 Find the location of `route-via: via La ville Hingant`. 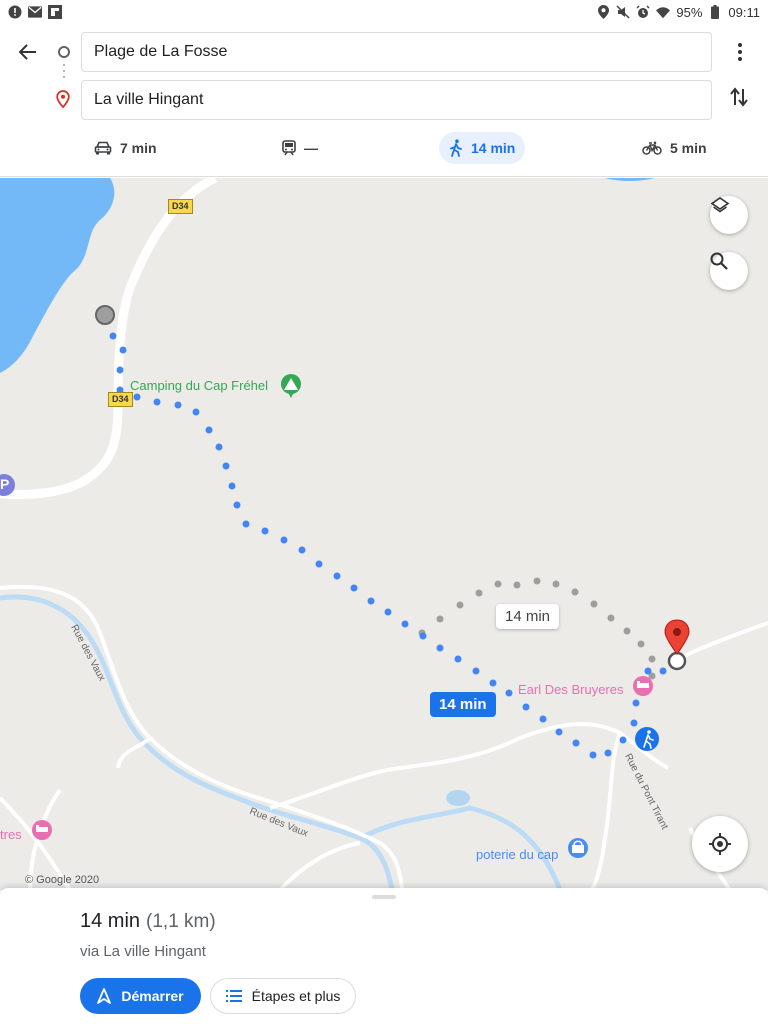

route-via: via La ville Hingant is located at coordinates (143, 951).